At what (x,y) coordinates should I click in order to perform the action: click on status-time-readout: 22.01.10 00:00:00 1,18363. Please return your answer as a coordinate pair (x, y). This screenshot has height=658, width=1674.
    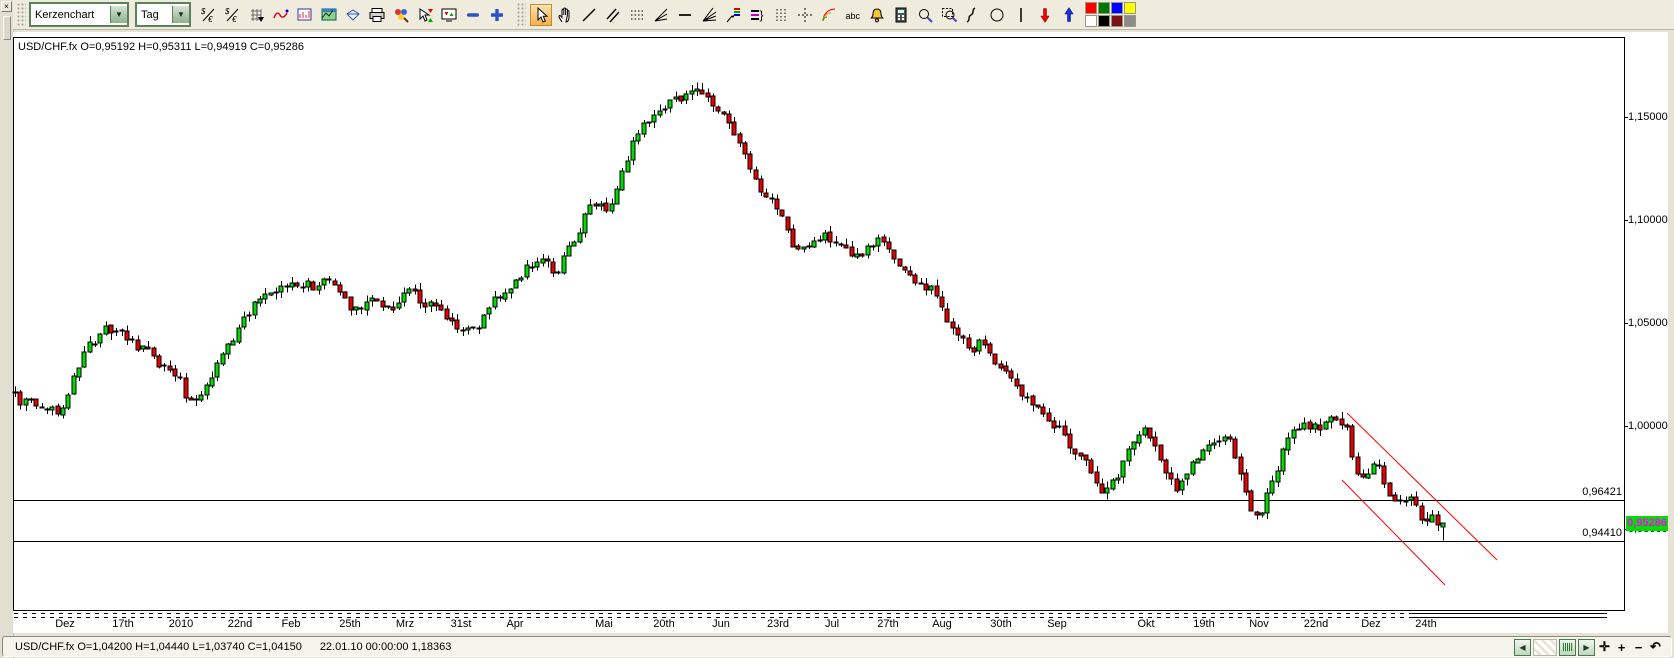
    Looking at the image, I should click on (385, 646).